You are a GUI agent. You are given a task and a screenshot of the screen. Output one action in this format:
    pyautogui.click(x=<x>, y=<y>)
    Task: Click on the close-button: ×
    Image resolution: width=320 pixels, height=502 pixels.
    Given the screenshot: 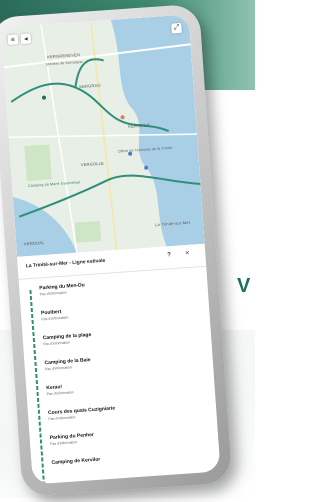 What is the action you would take?
    pyautogui.click(x=187, y=253)
    